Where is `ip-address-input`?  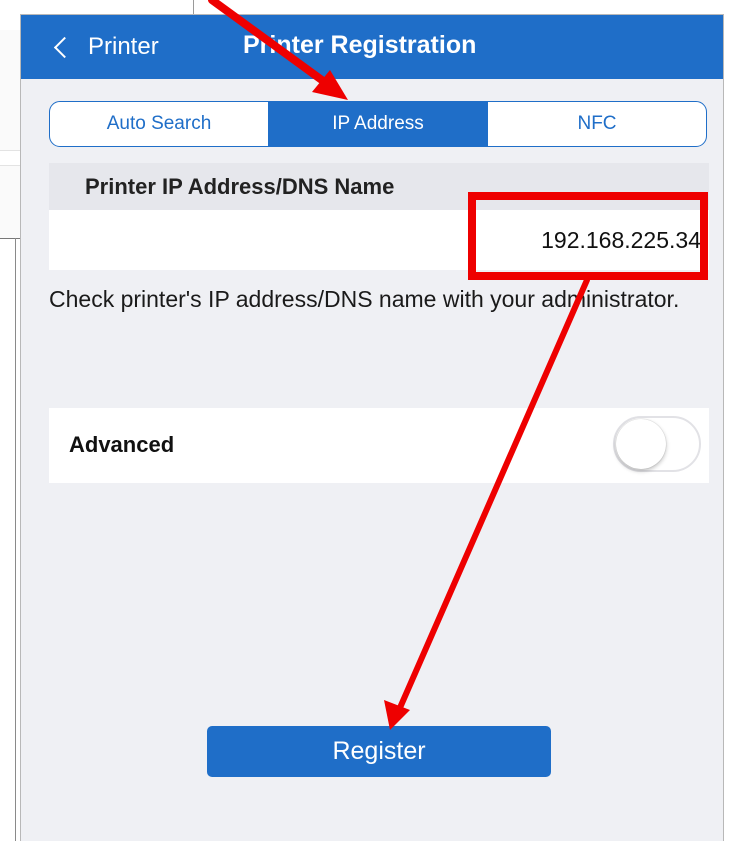
ip-address-input is located at coordinates (501, 240).